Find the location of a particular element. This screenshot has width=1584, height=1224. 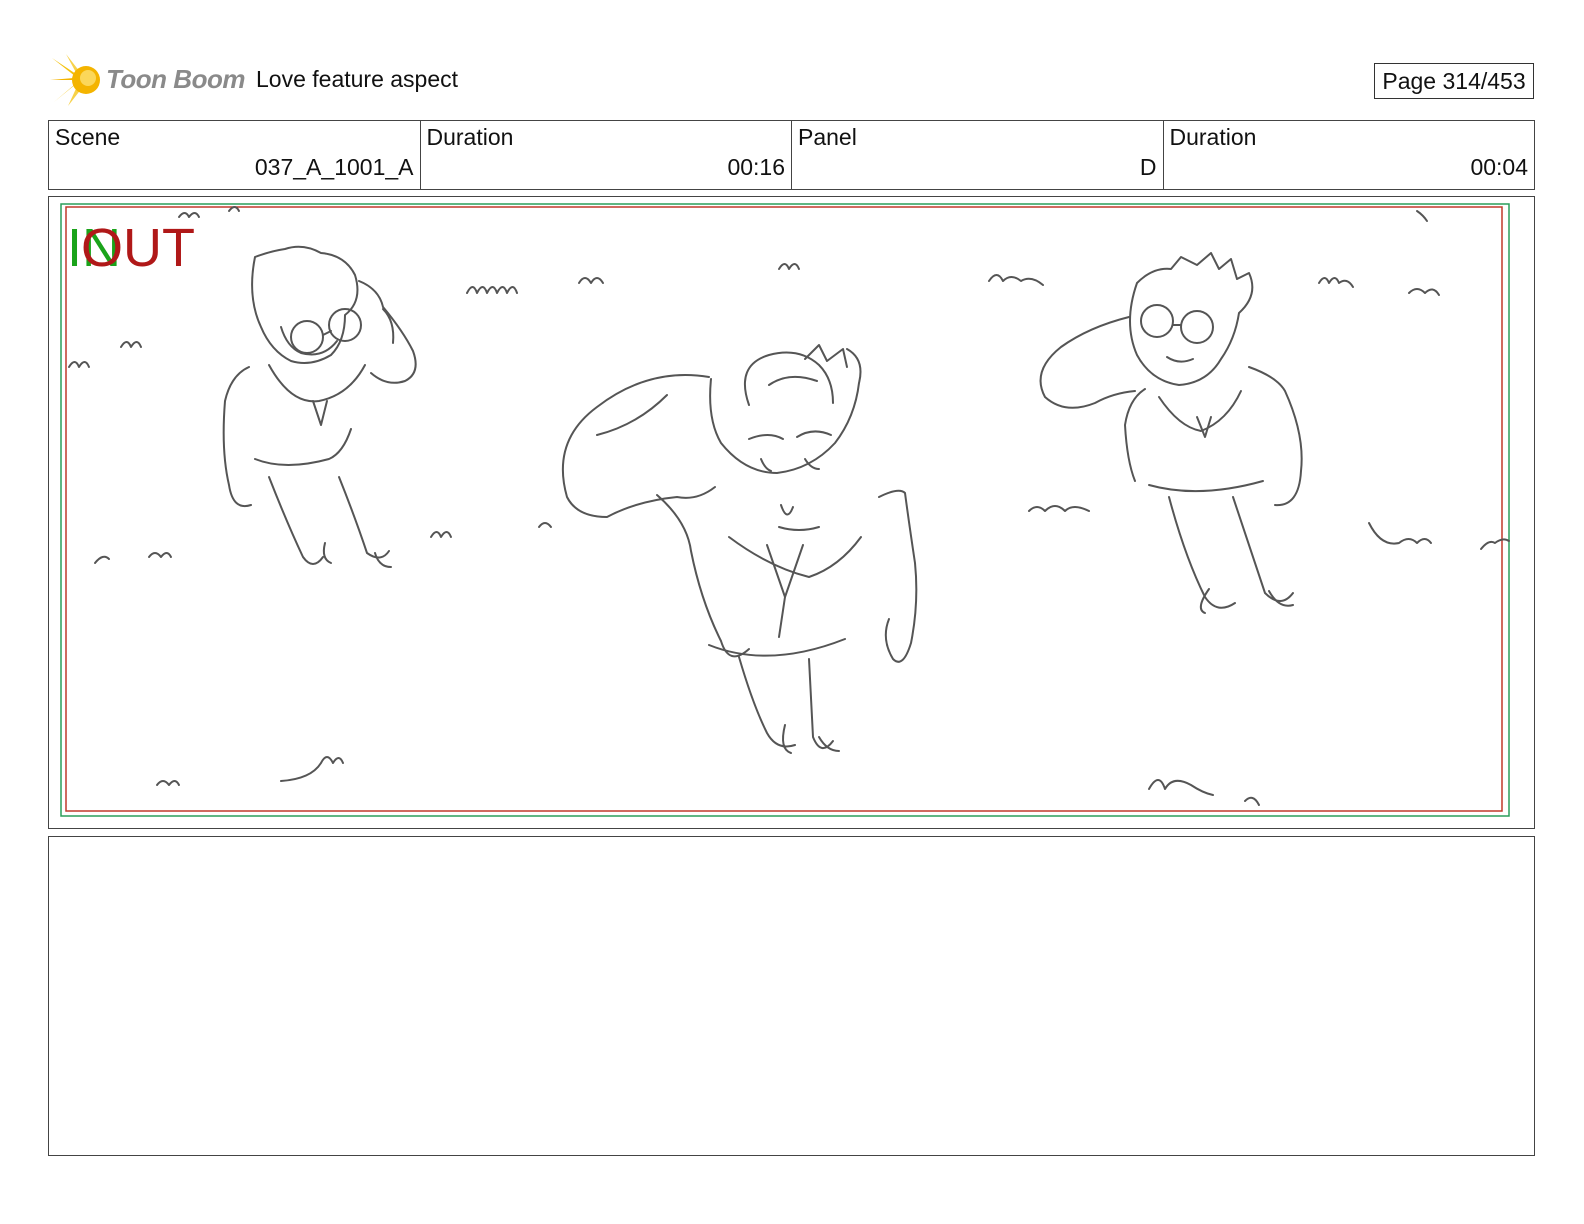

panel-value: D is located at coordinates (1148, 167).